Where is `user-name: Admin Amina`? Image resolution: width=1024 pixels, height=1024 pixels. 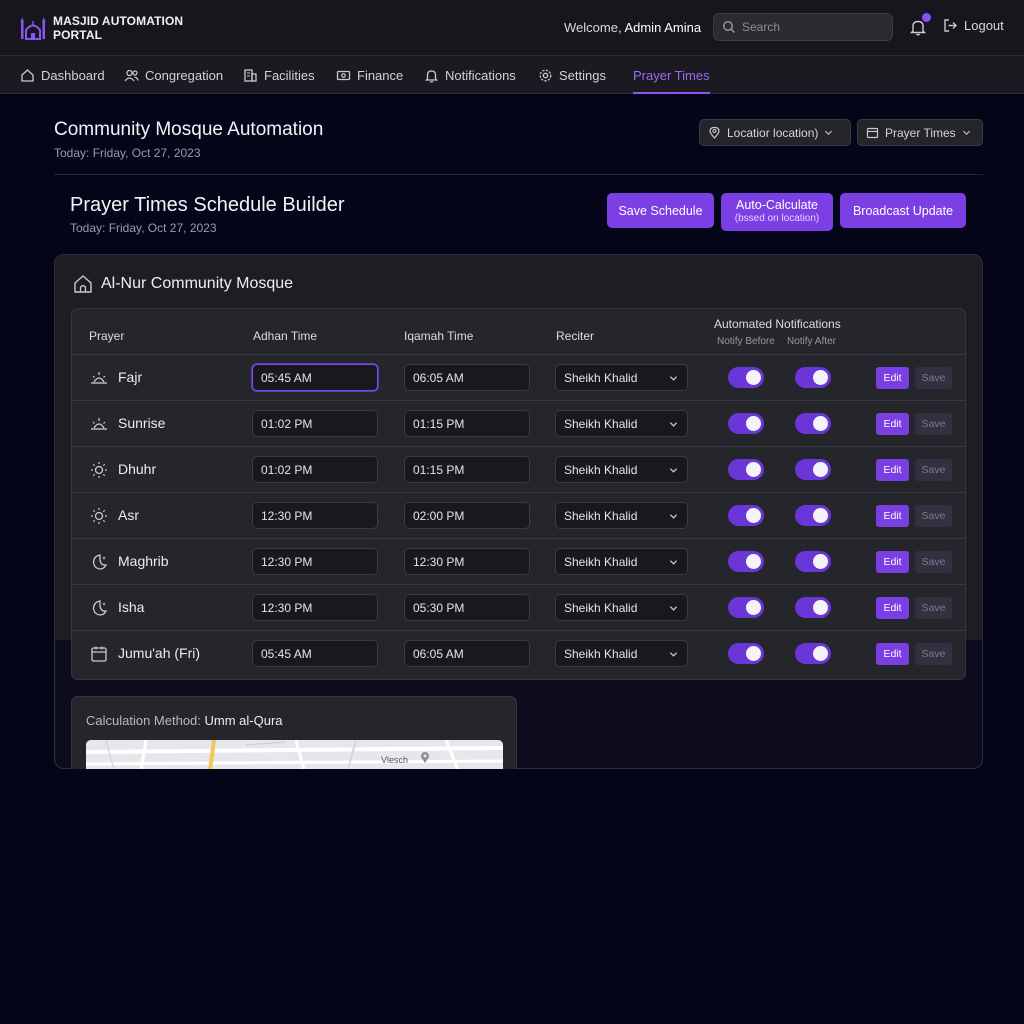 user-name: Admin Amina is located at coordinates (663, 27).